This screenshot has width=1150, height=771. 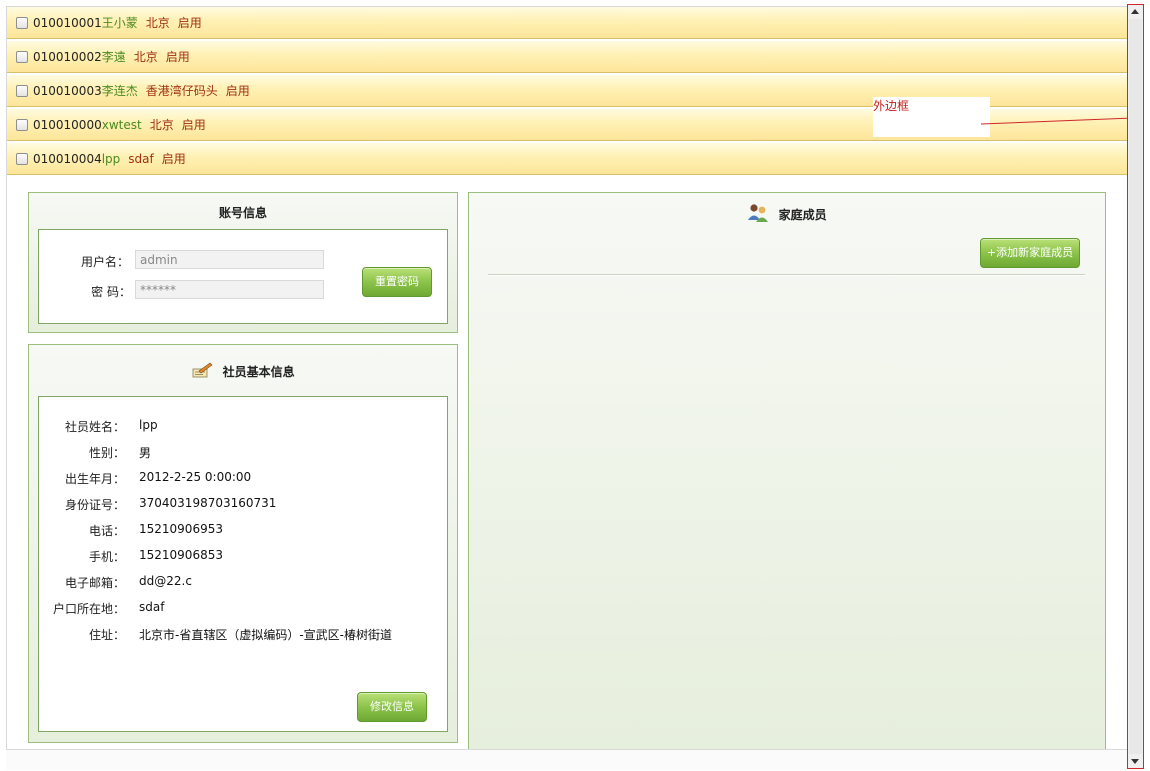 What do you see at coordinates (1135, 11) in the screenshot?
I see `scroll-up-icon` at bounding box center [1135, 11].